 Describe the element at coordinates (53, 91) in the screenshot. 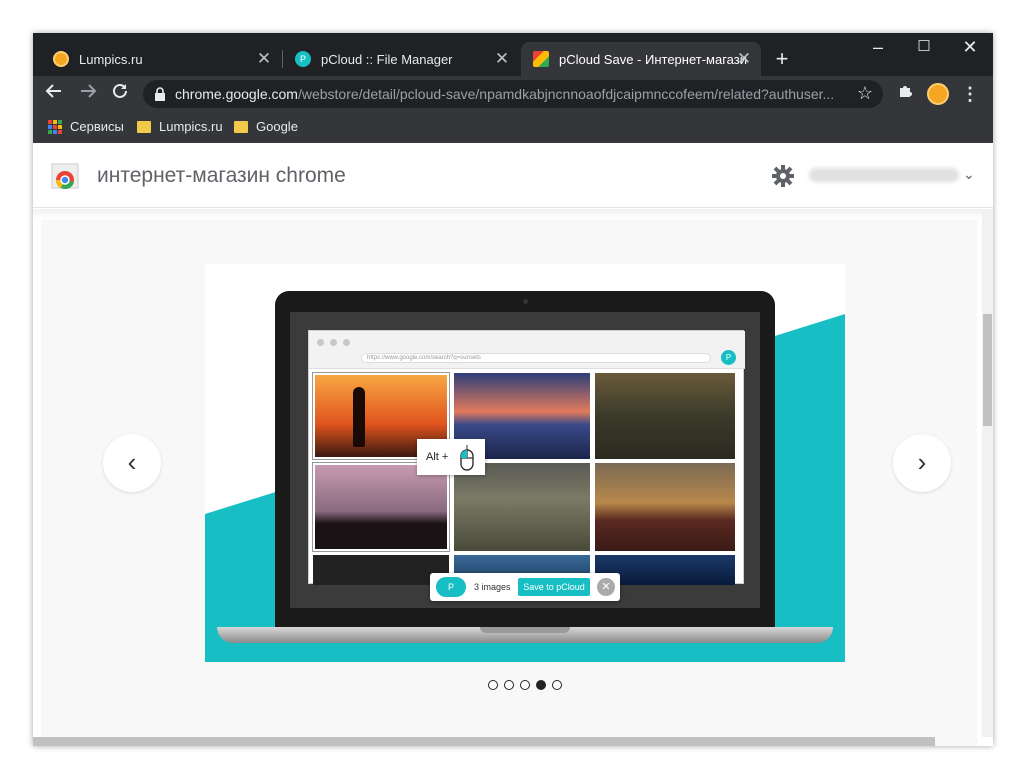

I see `back-arrow-icon` at that location.